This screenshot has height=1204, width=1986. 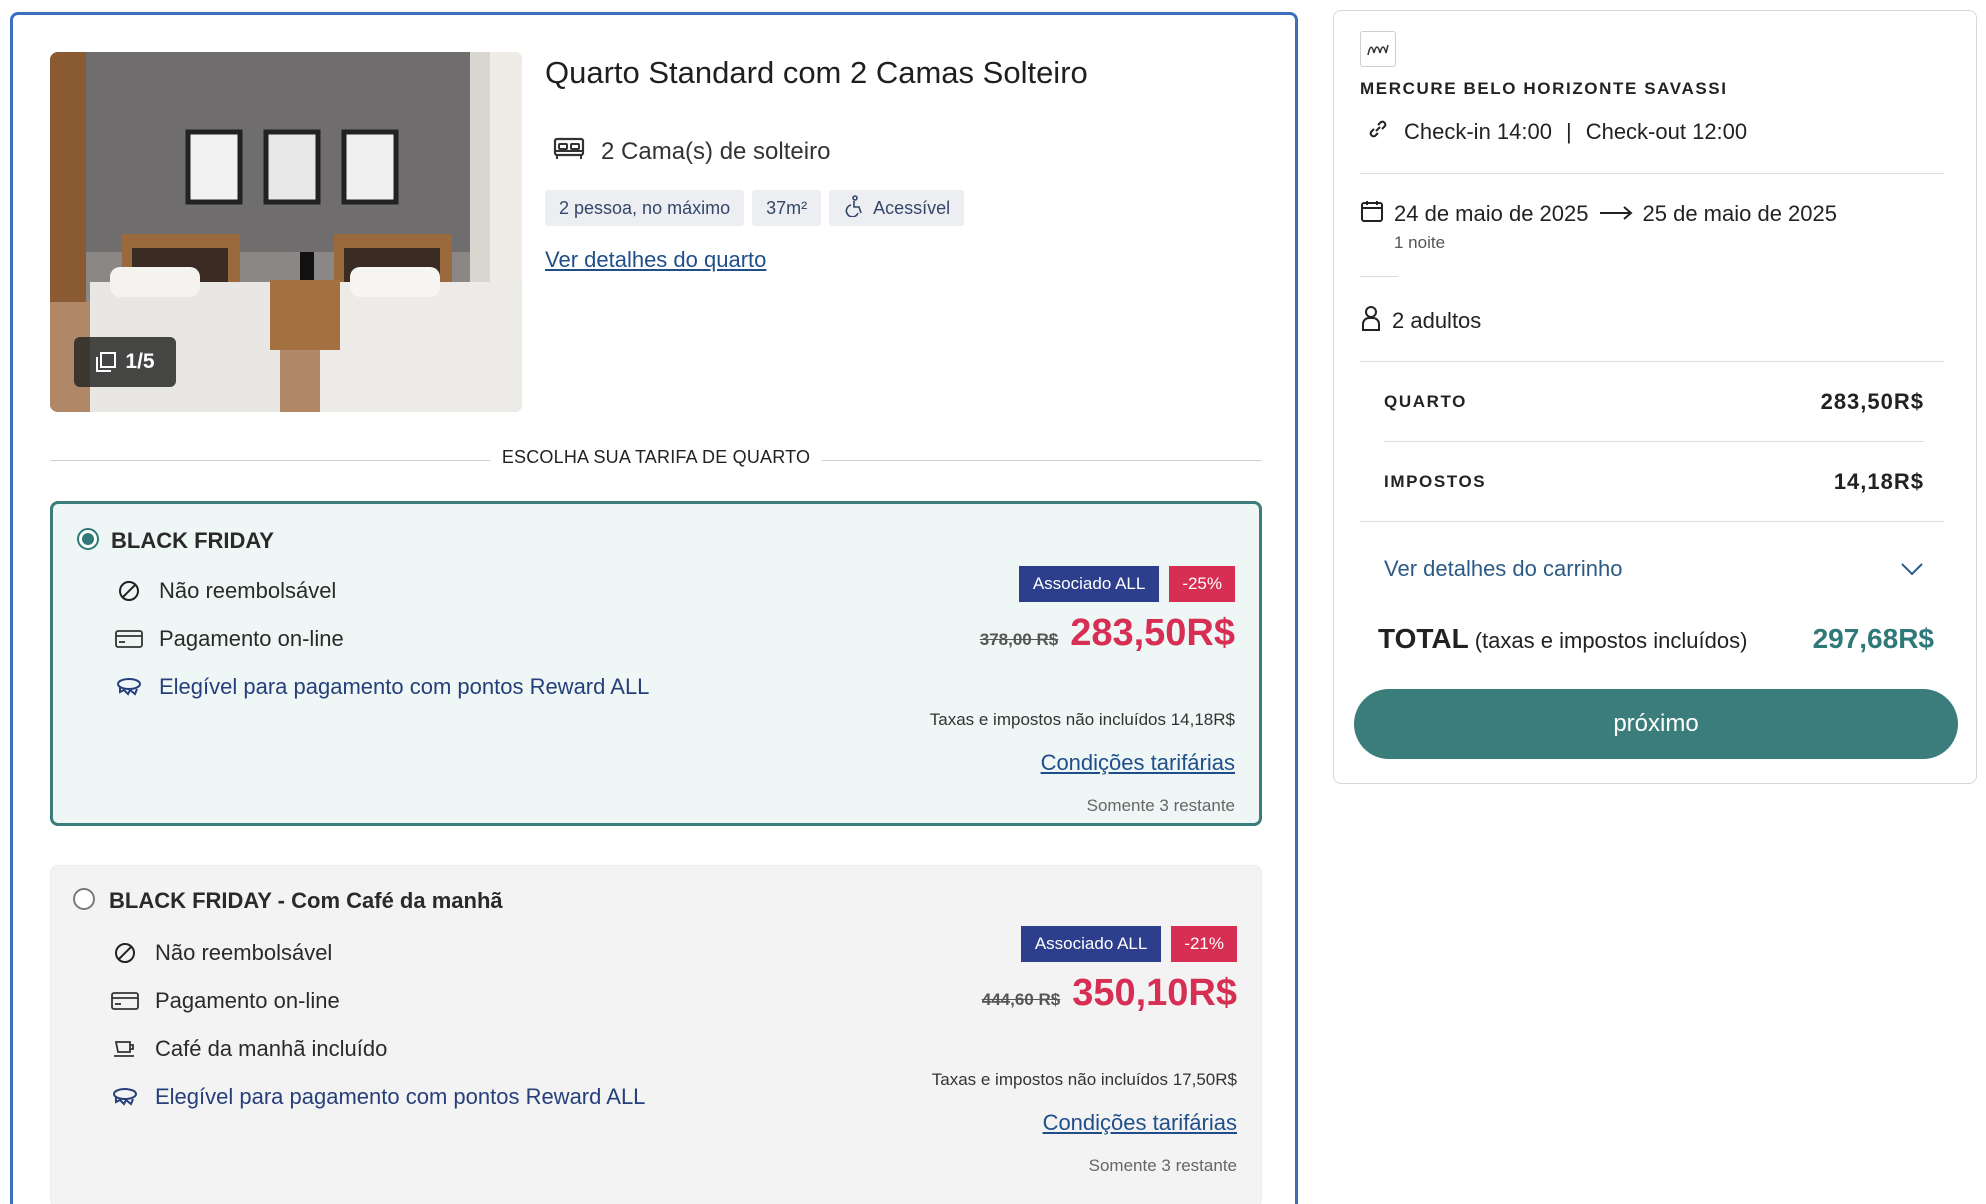 What do you see at coordinates (1084, 1079) in the screenshot?
I see `taxes-note: Taxas e impostos não incluídos 17,50R$` at bounding box center [1084, 1079].